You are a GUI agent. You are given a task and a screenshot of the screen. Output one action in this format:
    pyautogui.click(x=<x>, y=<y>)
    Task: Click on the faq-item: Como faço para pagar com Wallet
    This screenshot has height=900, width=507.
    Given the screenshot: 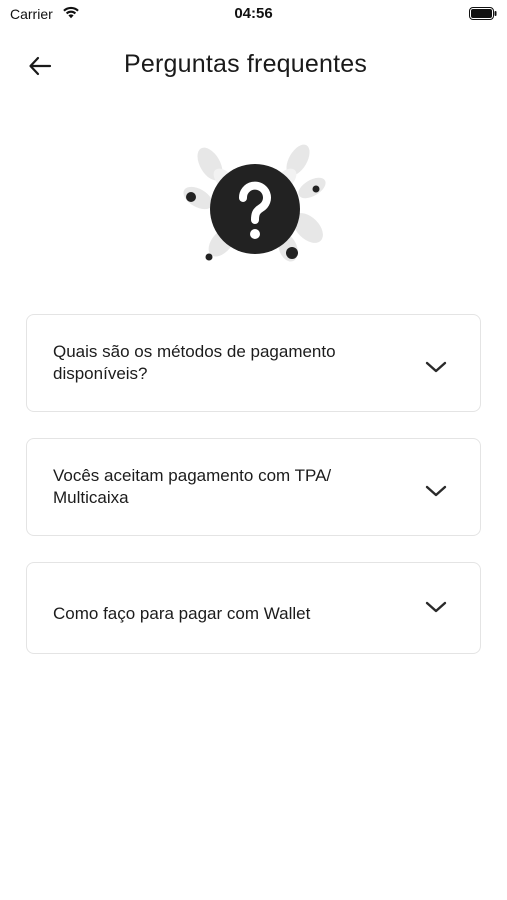 What is the action you would take?
    pyautogui.click(x=253, y=608)
    